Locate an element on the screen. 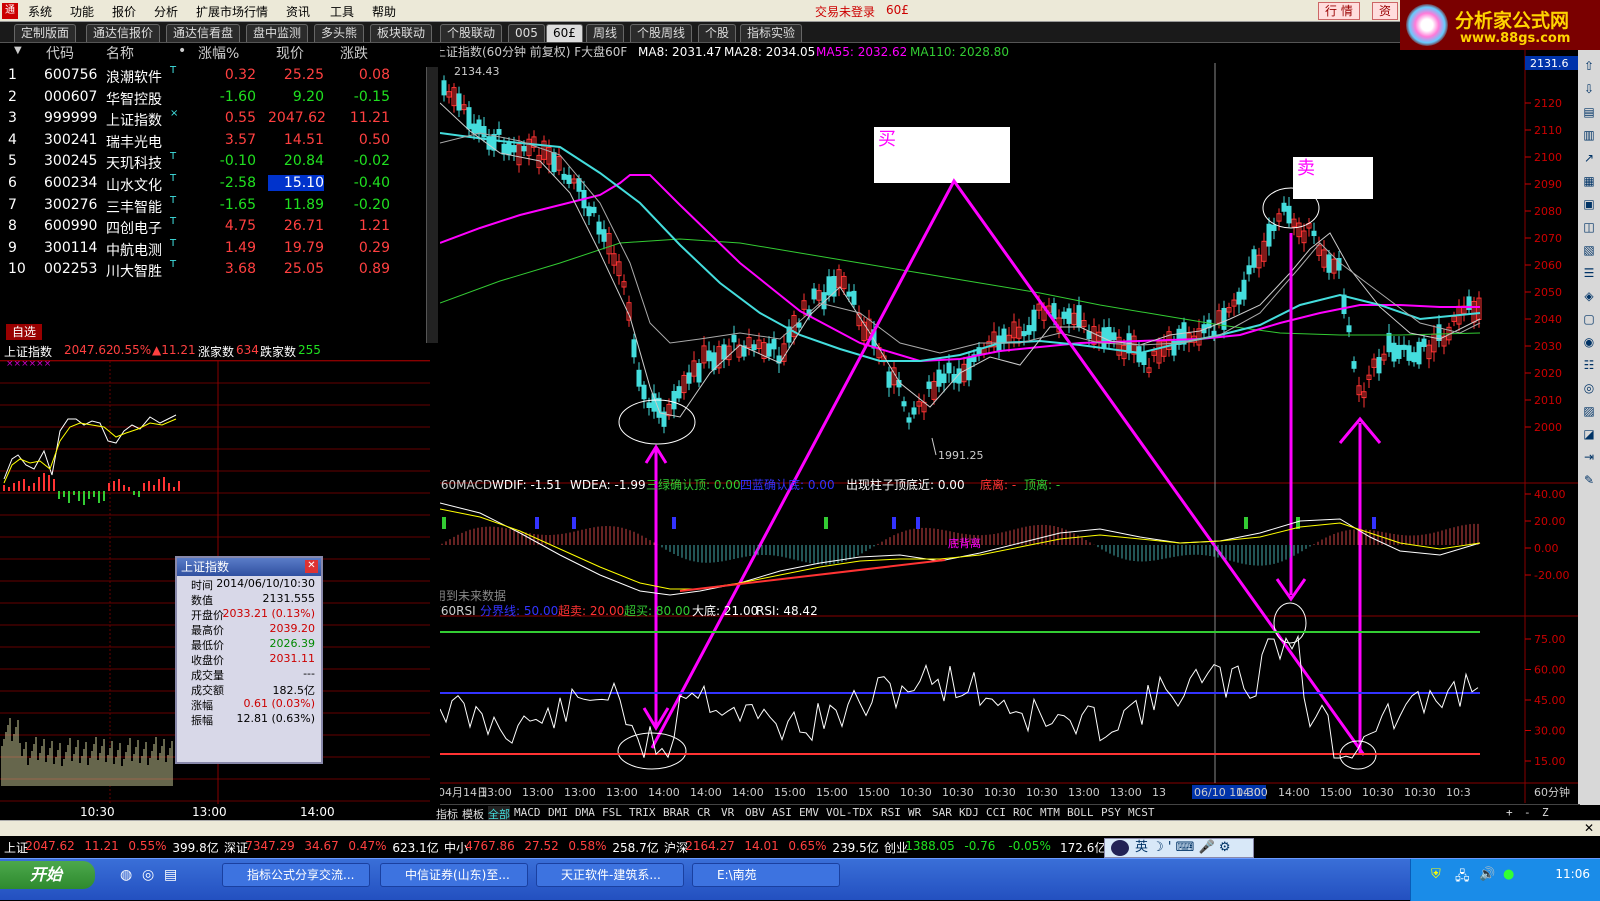  toolbar-tool-icon: ⇧ is located at coordinates (1589, 66).